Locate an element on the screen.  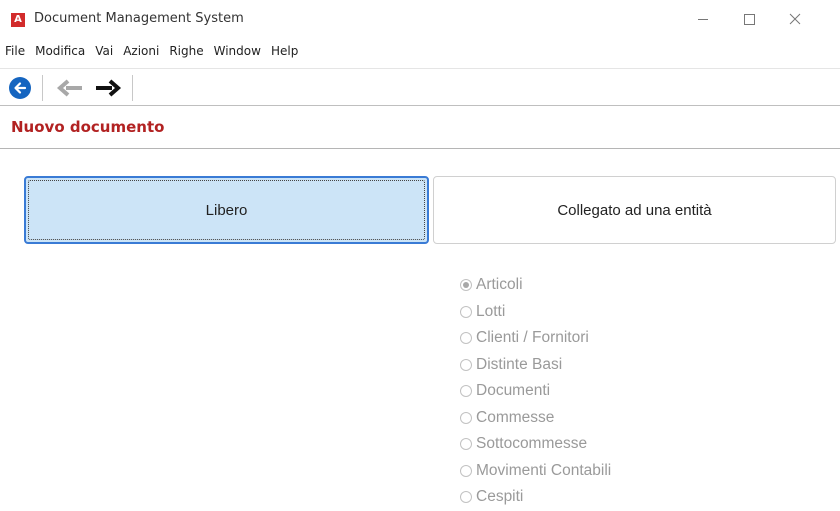
arrow-right-icon is located at coordinates (108, 88).